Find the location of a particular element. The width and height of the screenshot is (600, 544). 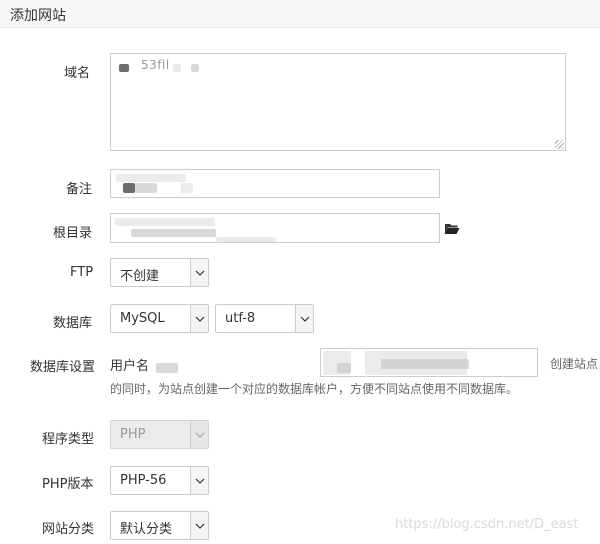

site-category-label: 网站分类 is located at coordinates (68, 529).